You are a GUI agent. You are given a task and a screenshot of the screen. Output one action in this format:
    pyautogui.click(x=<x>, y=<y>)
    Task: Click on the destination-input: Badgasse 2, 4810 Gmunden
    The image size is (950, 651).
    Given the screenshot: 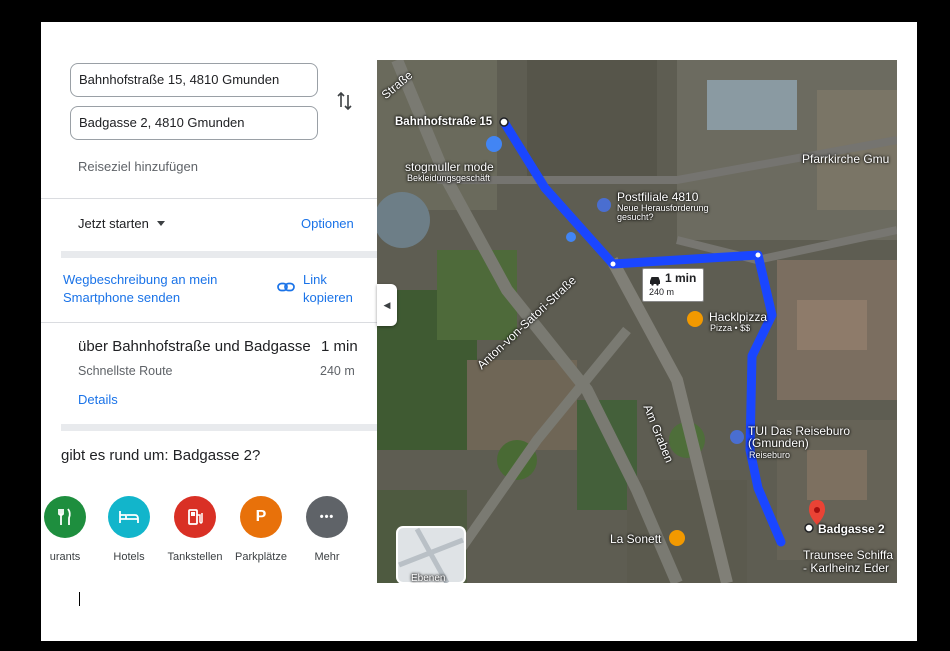 What is the action you would take?
    pyautogui.click(x=194, y=123)
    